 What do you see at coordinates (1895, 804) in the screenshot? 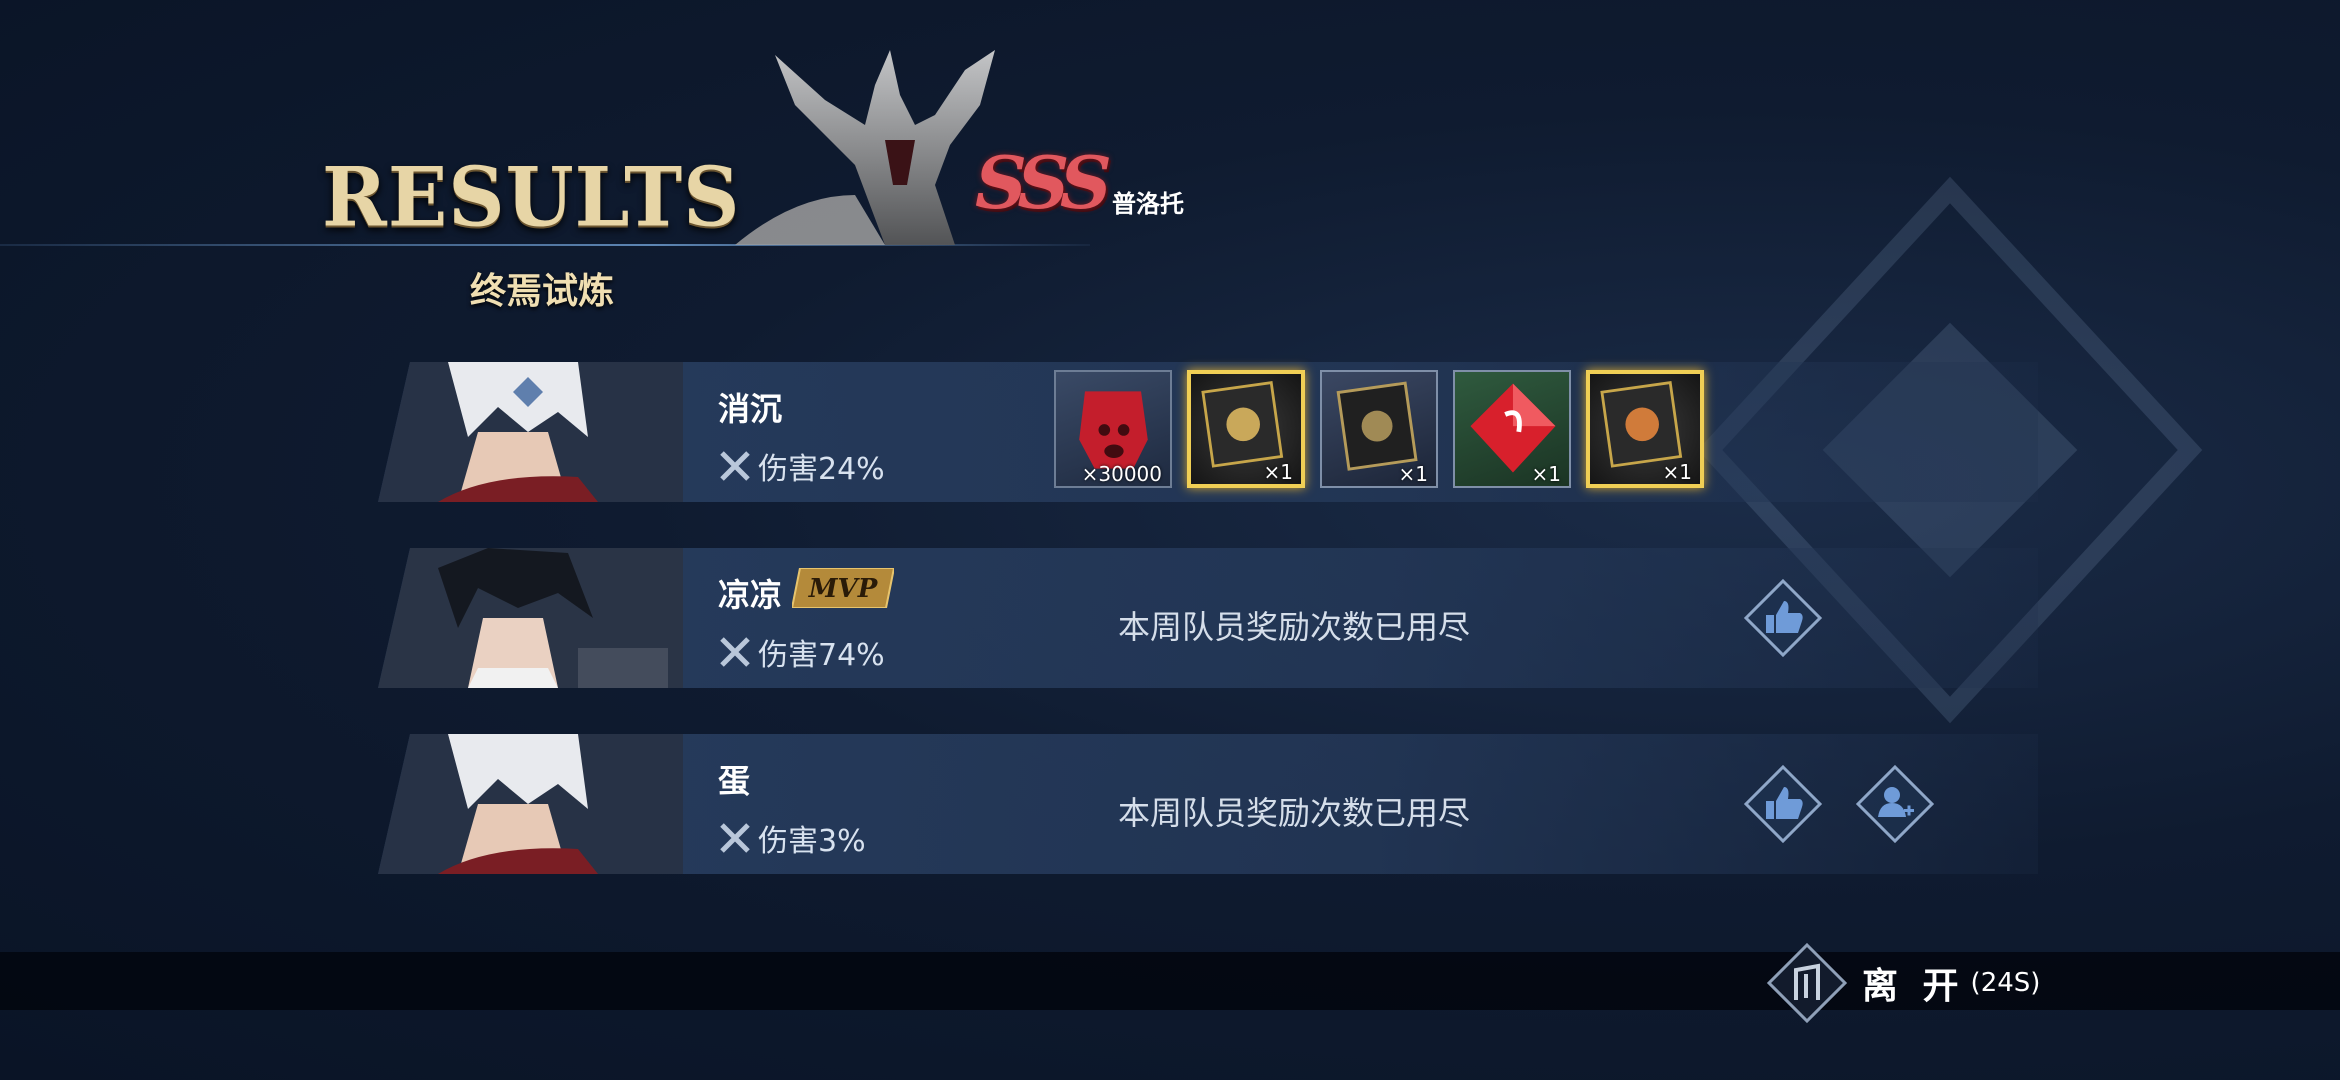
I see `add-friend-button` at bounding box center [1895, 804].